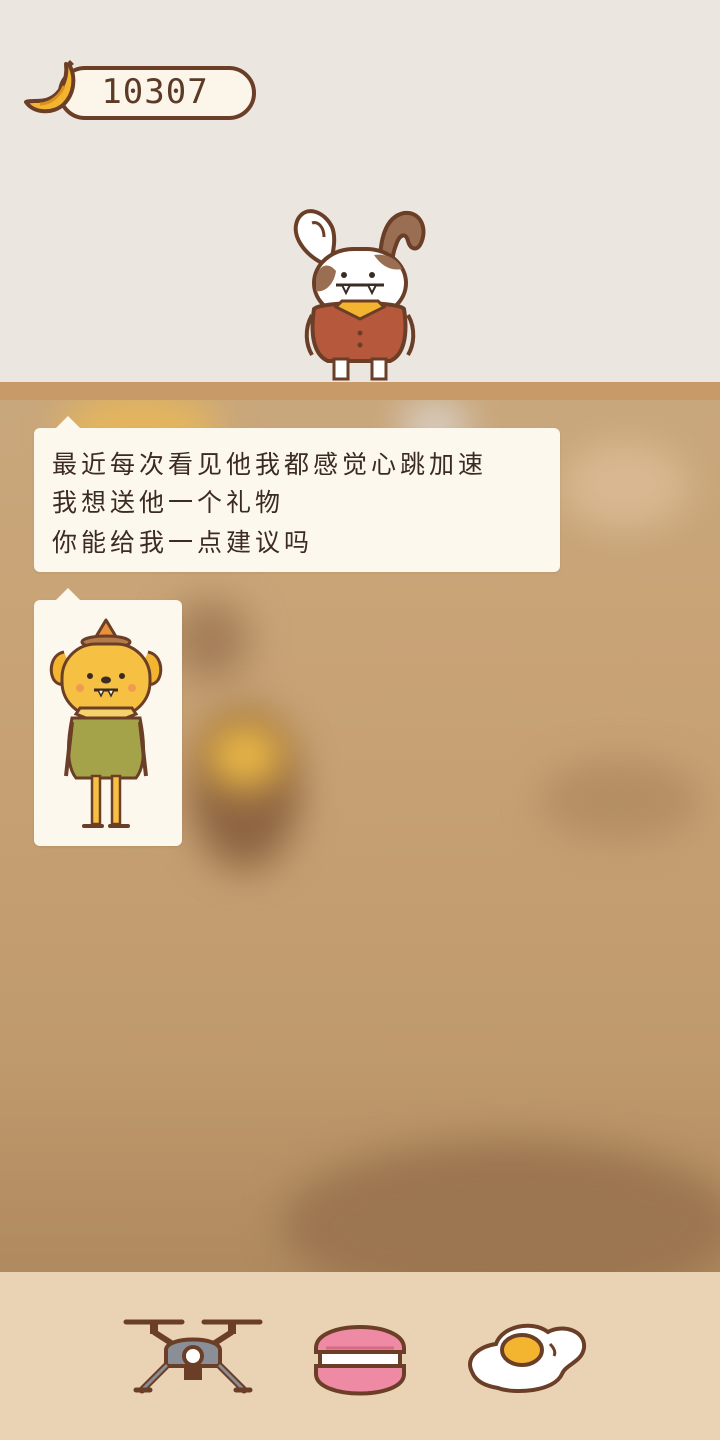 The image size is (720, 1440). I want to click on drone-item, so click(193, 1355).